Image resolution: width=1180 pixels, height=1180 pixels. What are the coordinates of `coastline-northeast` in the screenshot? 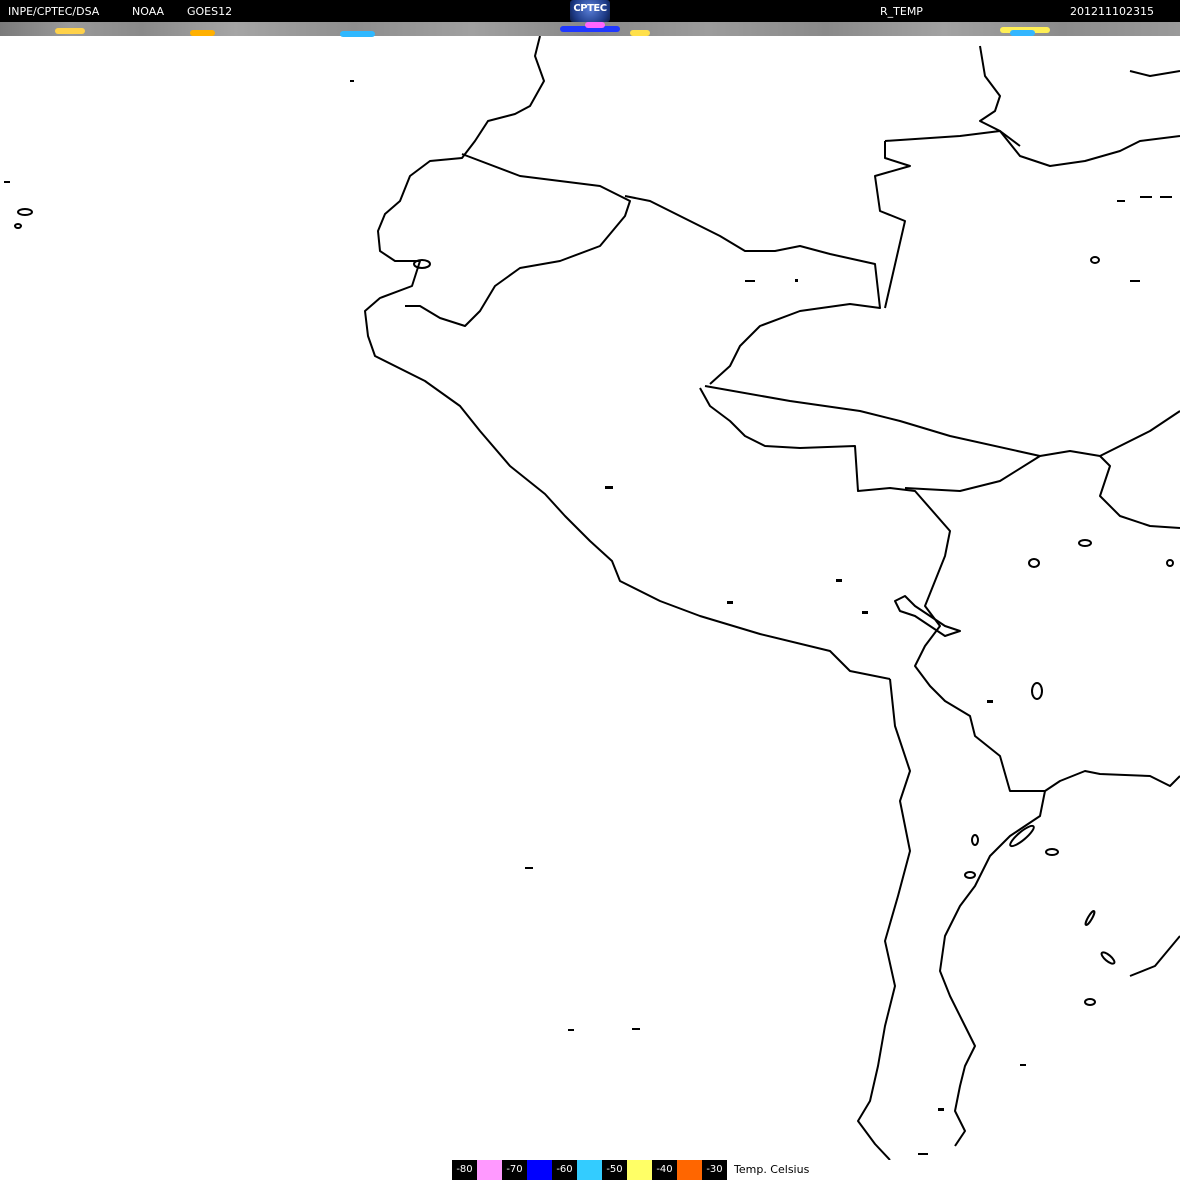 It's located at (1154, 73).